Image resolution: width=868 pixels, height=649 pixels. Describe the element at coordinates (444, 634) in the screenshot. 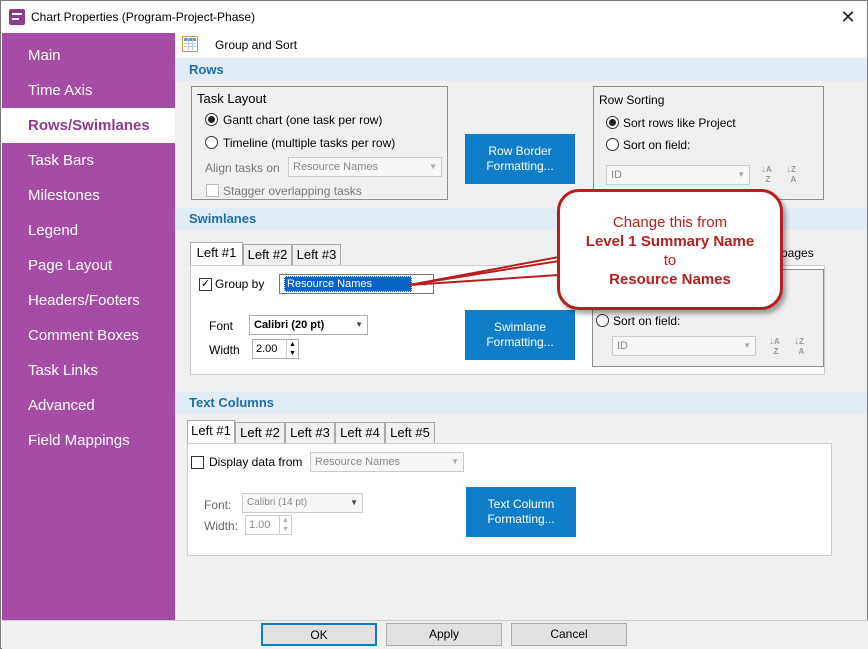

I see `apply-button: Apply` at that location.